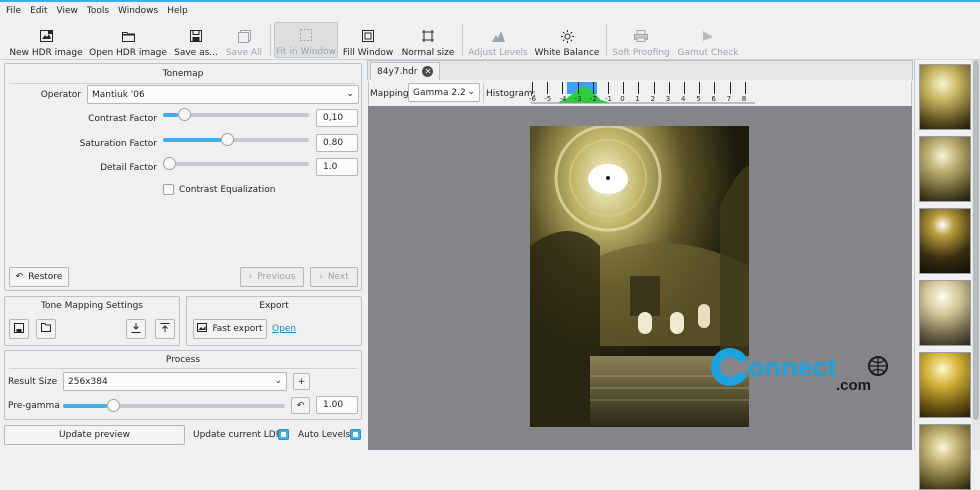  What do you see at coordinates (405, 71) in the screenshot?
I see `image-tab: 84y7.hdr ✕` at bounding box center [405, 71].